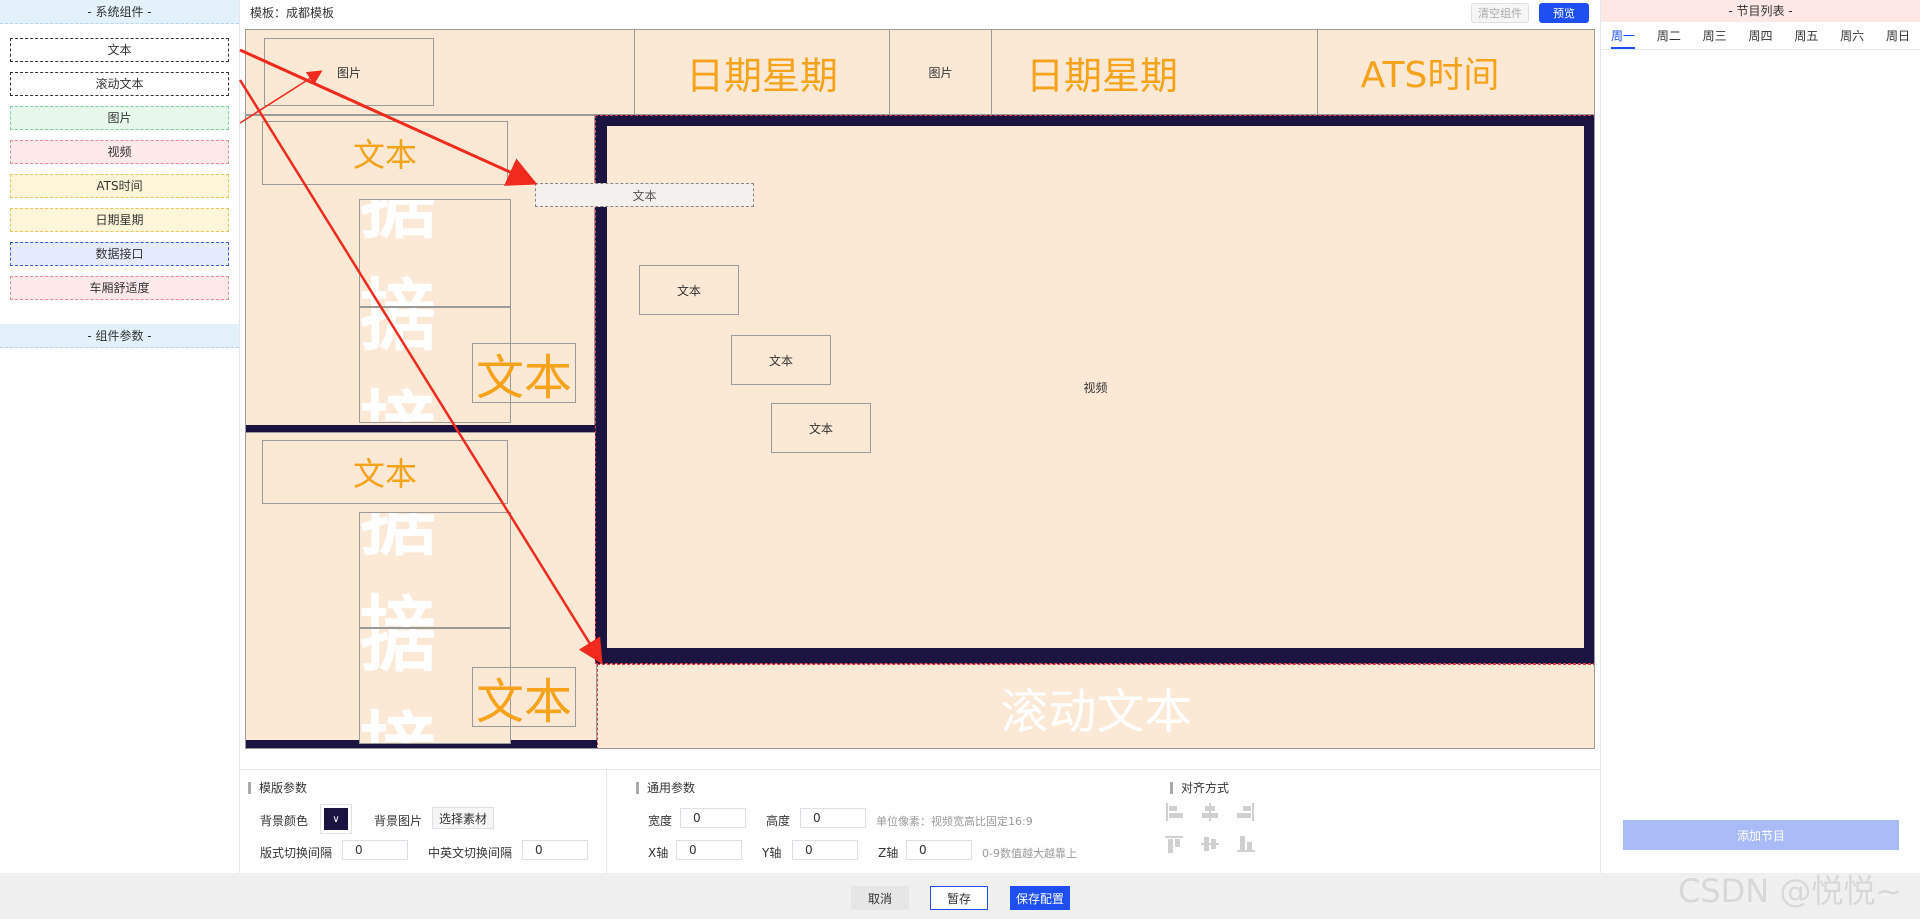  I want to click on video-text-1: 文本, so click(689, 290).